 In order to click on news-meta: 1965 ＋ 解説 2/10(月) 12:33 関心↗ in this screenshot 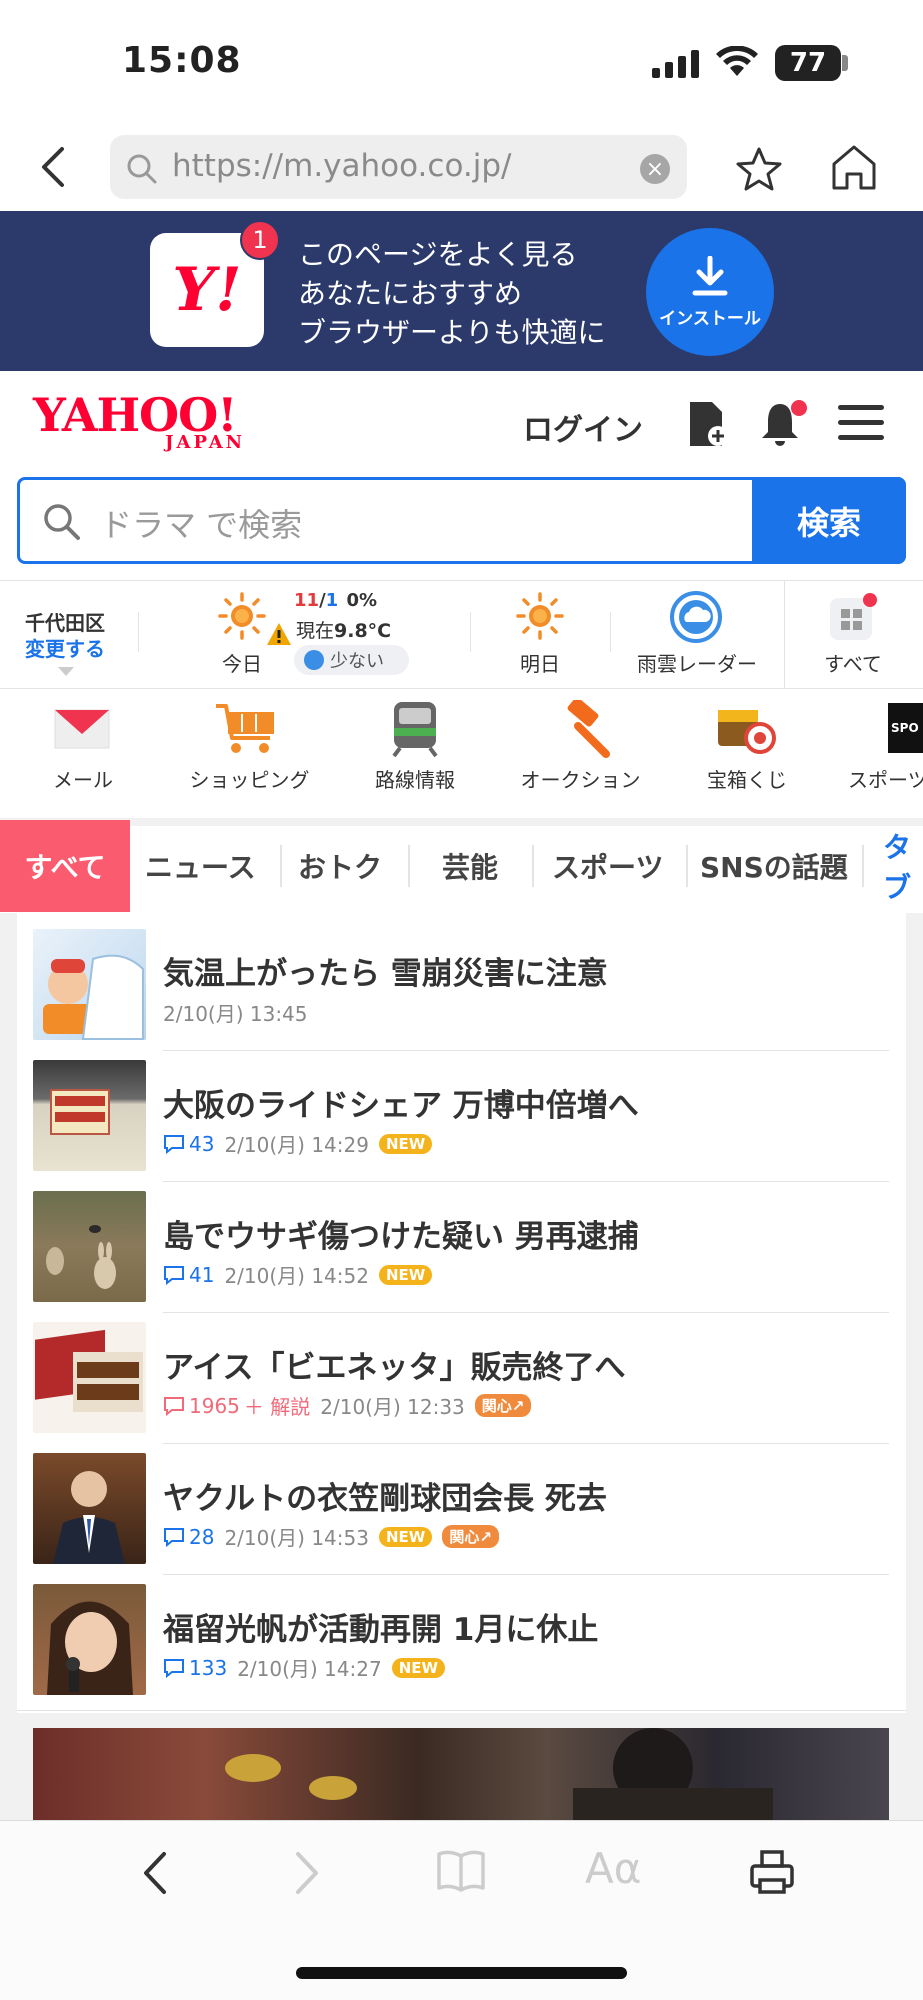, I will do `click(347, 1405)`.